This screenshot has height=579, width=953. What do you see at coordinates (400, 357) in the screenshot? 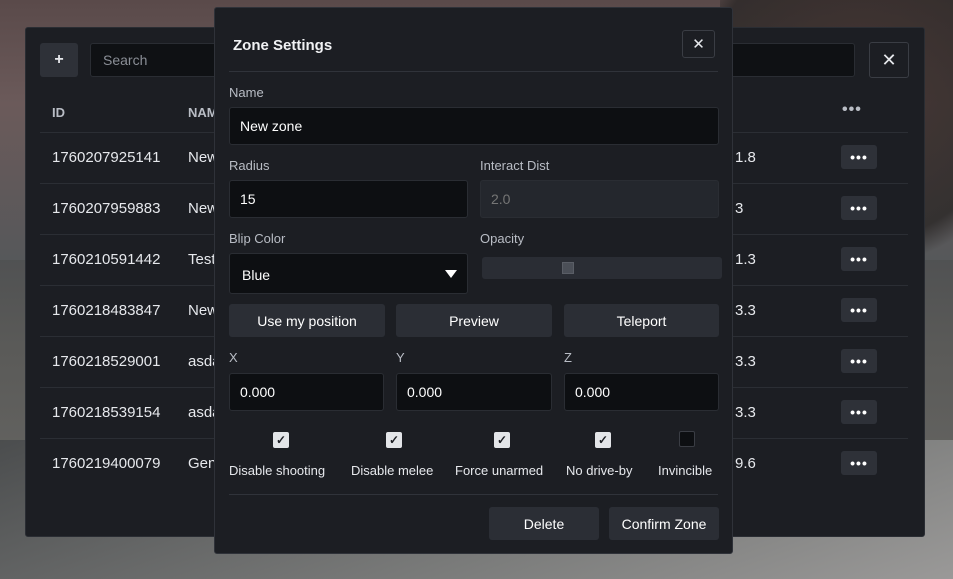
I see `y-label: Y` at bounding box center [400, 357].